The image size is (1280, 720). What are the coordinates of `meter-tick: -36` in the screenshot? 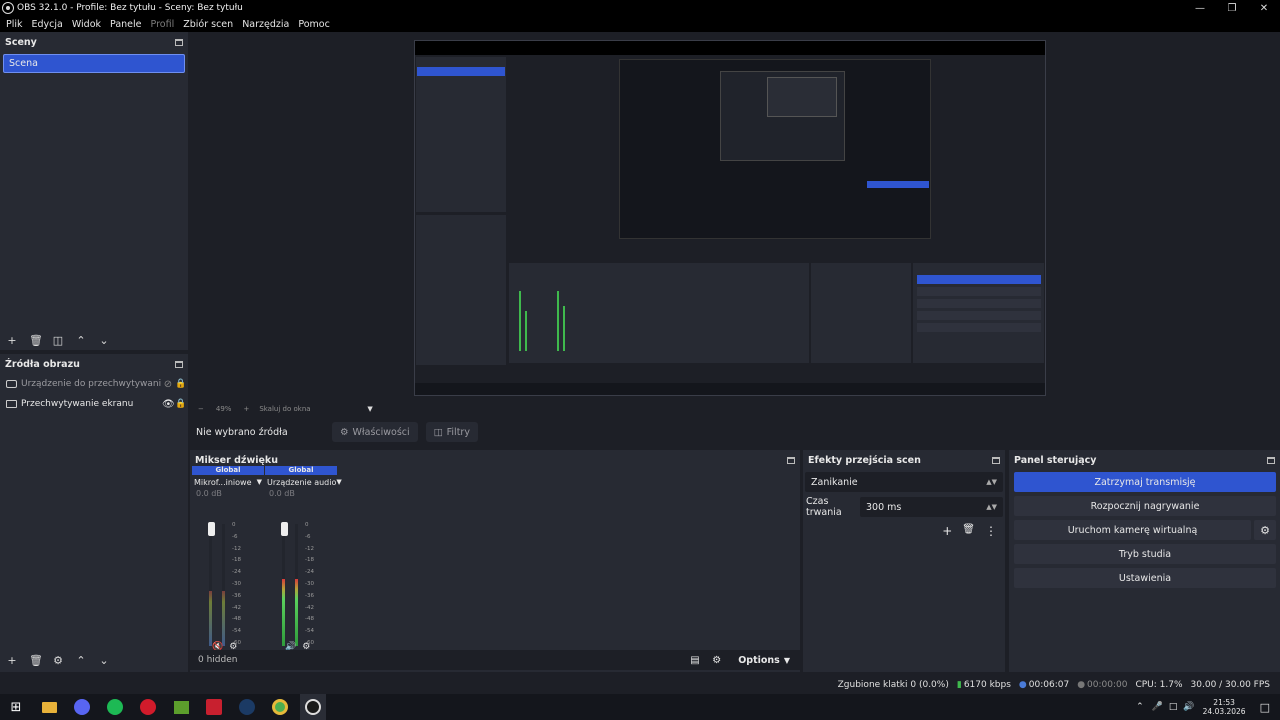 It's located at (309, 595).